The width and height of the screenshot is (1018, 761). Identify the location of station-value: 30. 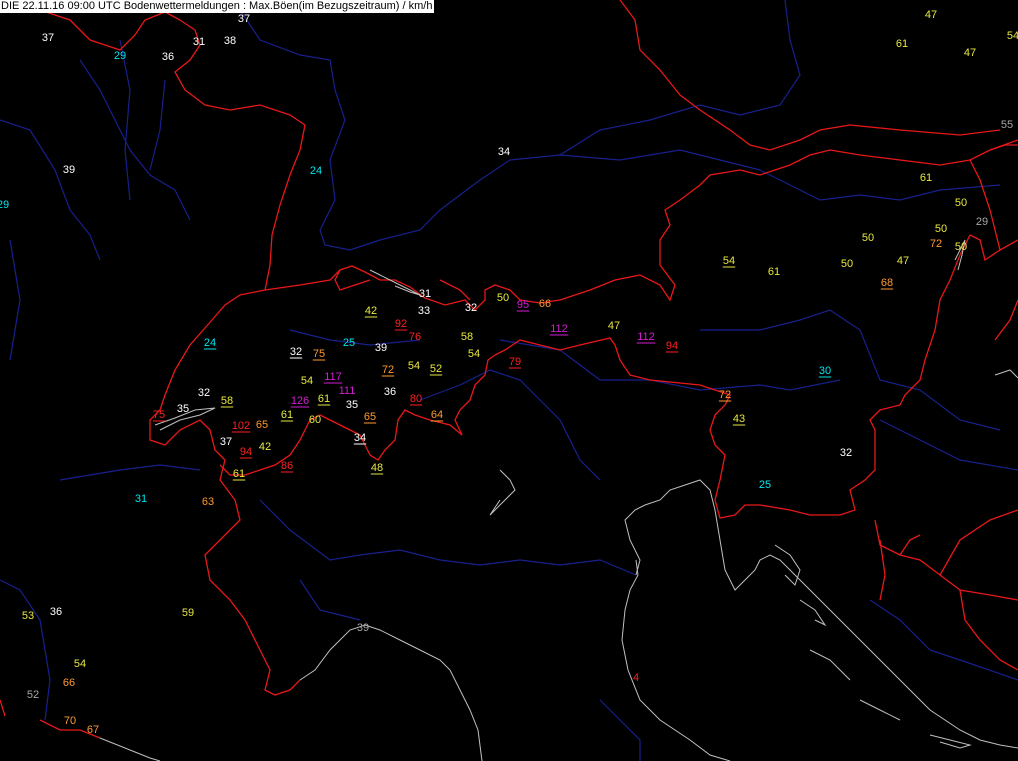
(825, 371).